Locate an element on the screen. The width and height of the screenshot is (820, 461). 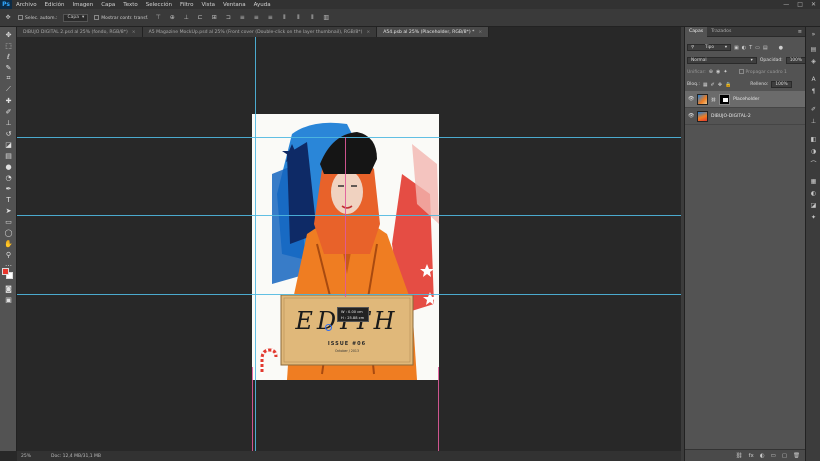
lock-paint-icon: ✐ is located at coordinates (713, 85).